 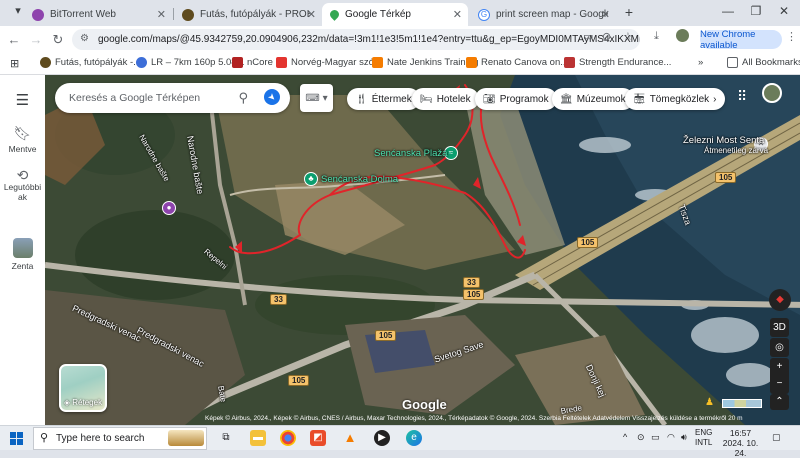 What do you see at coordinates (288, 438) in the screenshot?
I see `chrome-taskbar-icon` at bounding box center [288, 438].